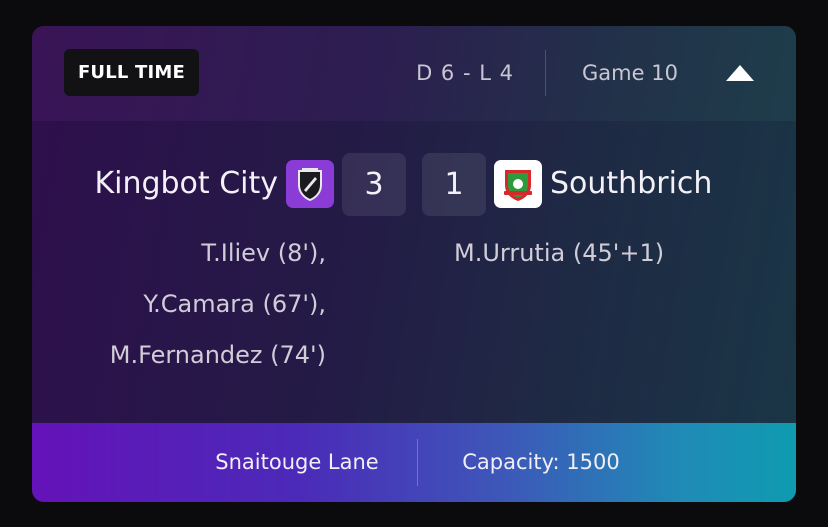  I want to click on record-summary: D 6 - L 4, so click(465, 73).